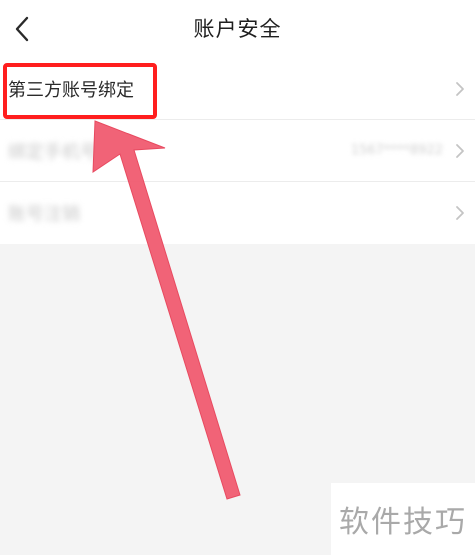 The image size is (475, 555). I want to click on setting-label: 绑定手机号, so click(53, 152).